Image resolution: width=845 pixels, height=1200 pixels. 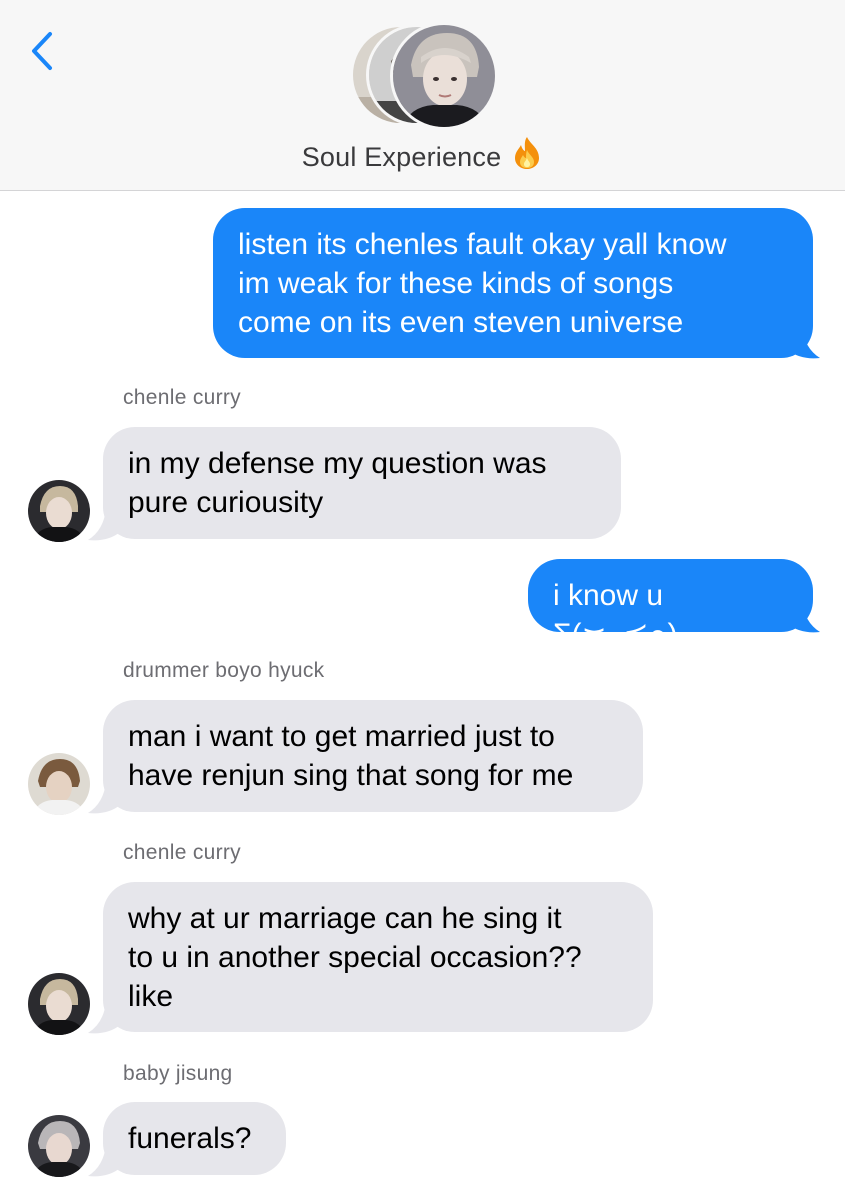 What do you see at coordinates (401, 157) in the screenshot?
I see `group-name: Soul Experience` at bounding box center [401, 157].